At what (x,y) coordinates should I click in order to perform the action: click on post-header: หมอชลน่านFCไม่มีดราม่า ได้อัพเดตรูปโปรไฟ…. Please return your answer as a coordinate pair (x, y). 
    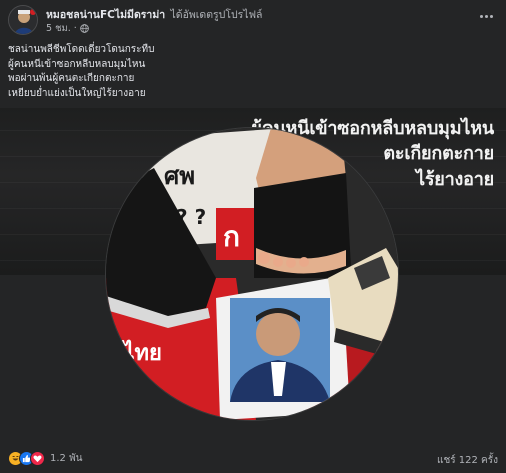
    Looking at the image, I should click on (253, 20).